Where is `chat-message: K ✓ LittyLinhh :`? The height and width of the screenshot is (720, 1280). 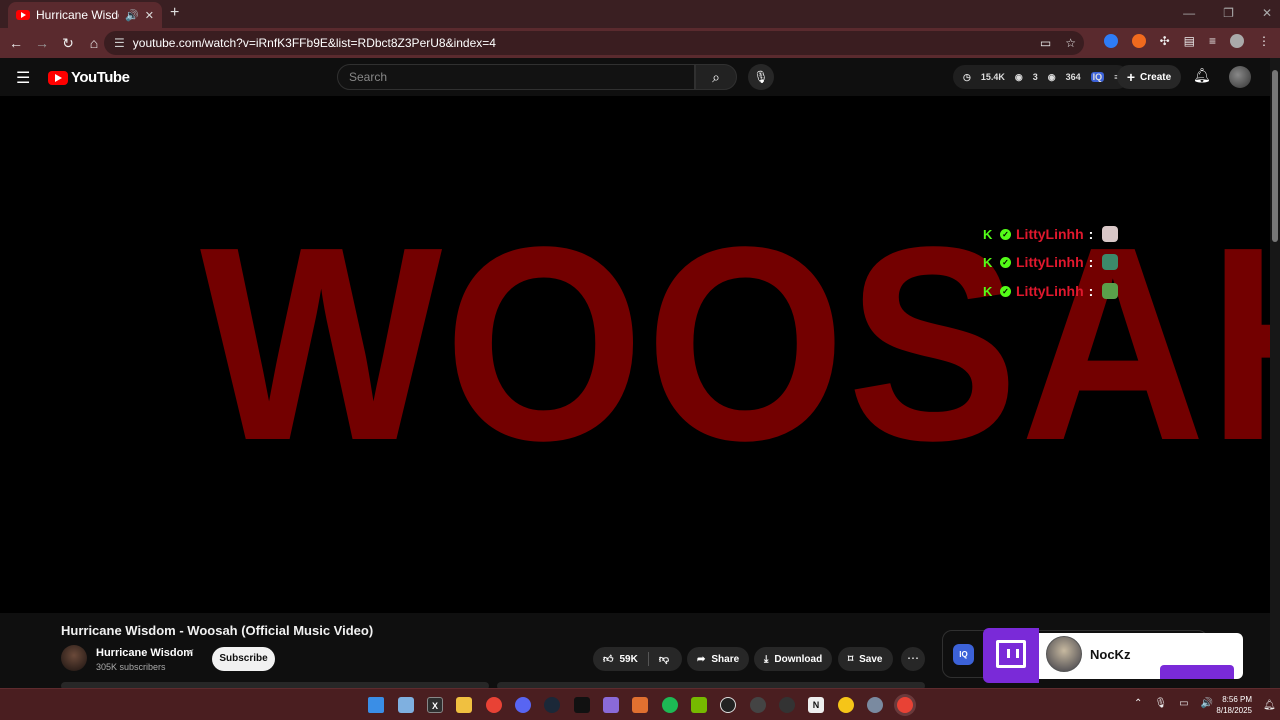 chat-message: K ✓ LittyLinhh : is located at coordinates (1051, 291).